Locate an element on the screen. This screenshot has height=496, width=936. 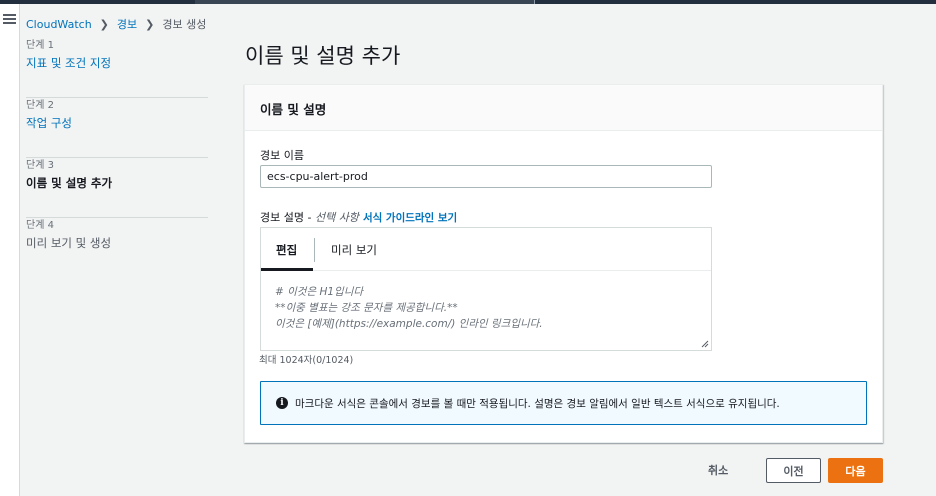
top-search-strip is located at coordinates (365, 2).